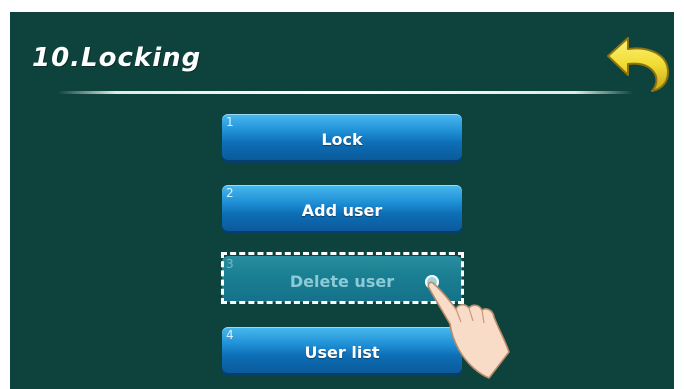 The width and height of the screenshot is (684, 389). I want to click on title-divider, so click(345, 92).